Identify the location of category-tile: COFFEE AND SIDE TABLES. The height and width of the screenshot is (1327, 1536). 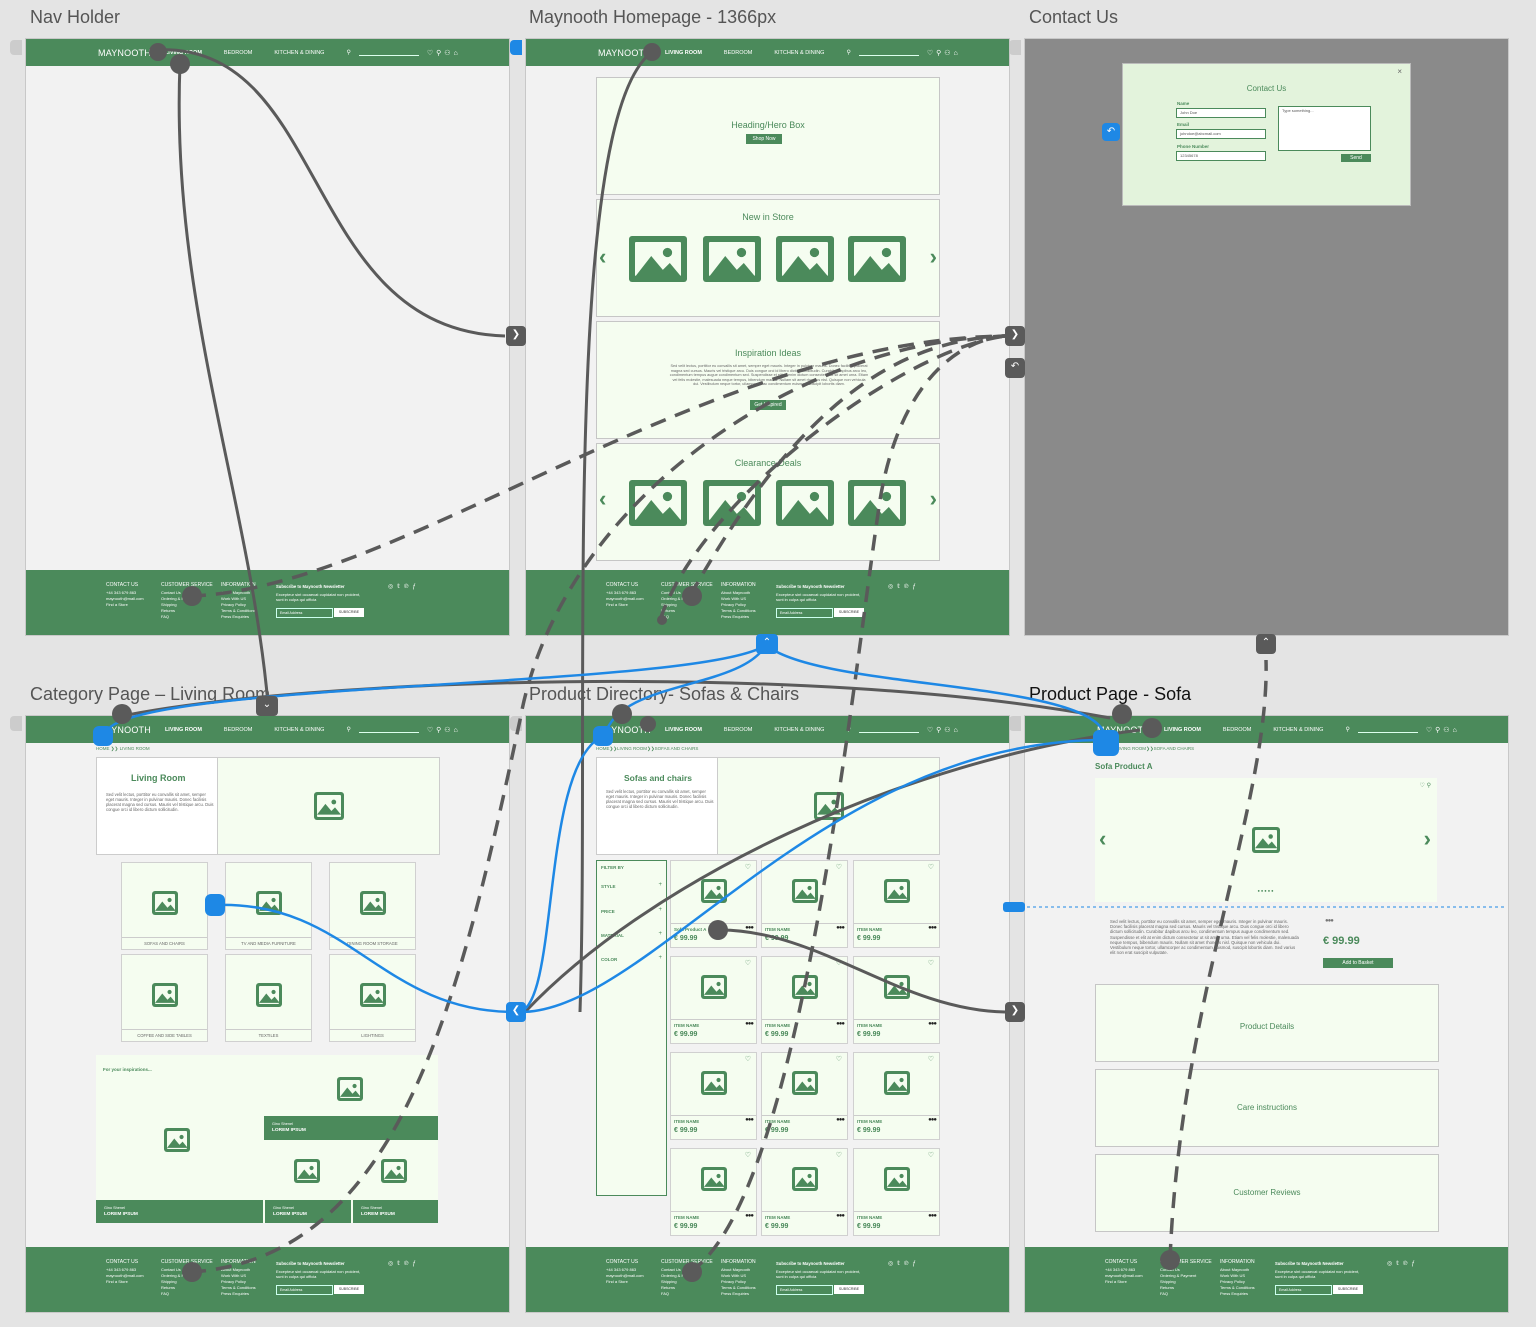
(164, 998).